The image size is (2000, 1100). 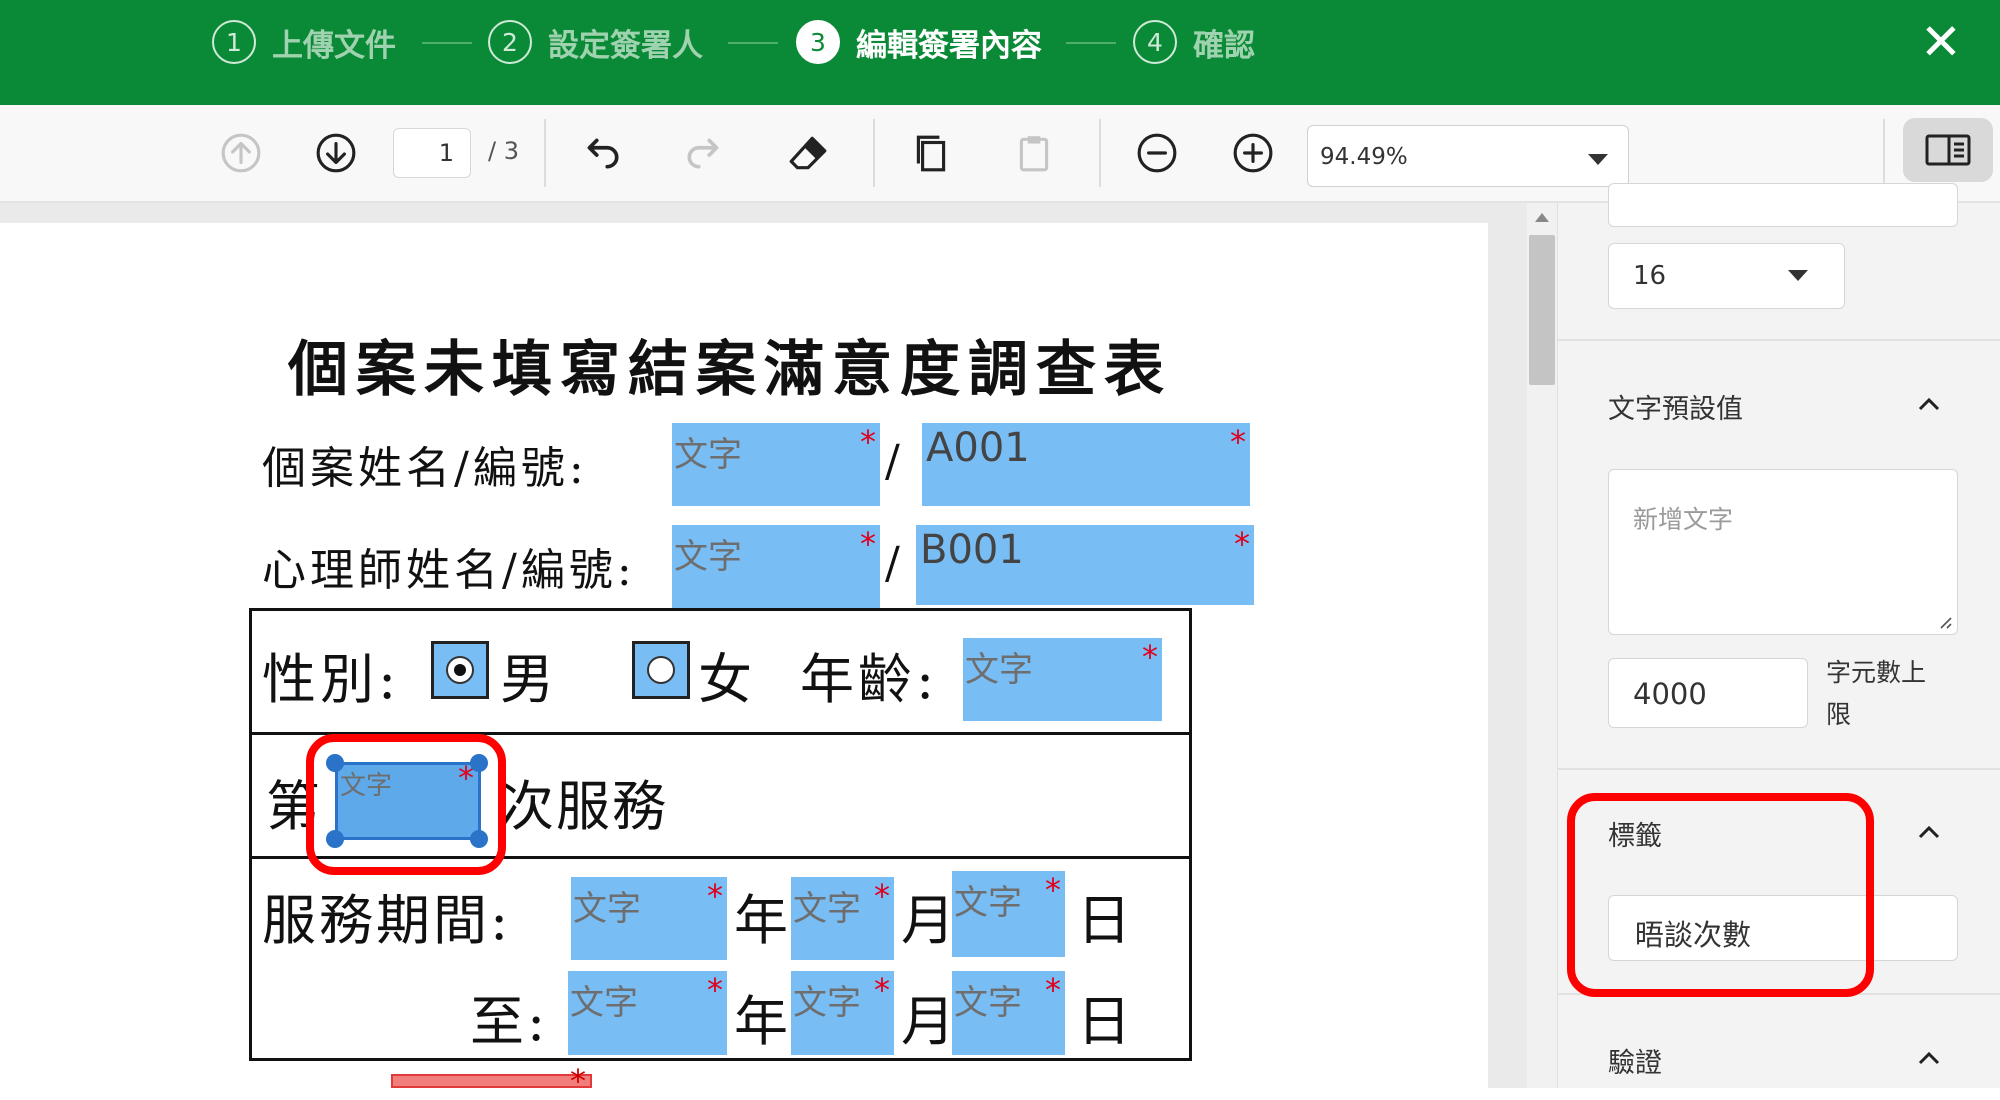 I want to click on step-upload: 1 上傳文件, so click(x=304, y=42).